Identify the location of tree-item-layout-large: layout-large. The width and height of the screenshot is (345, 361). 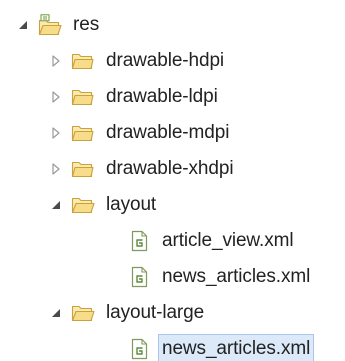
(127, 313).